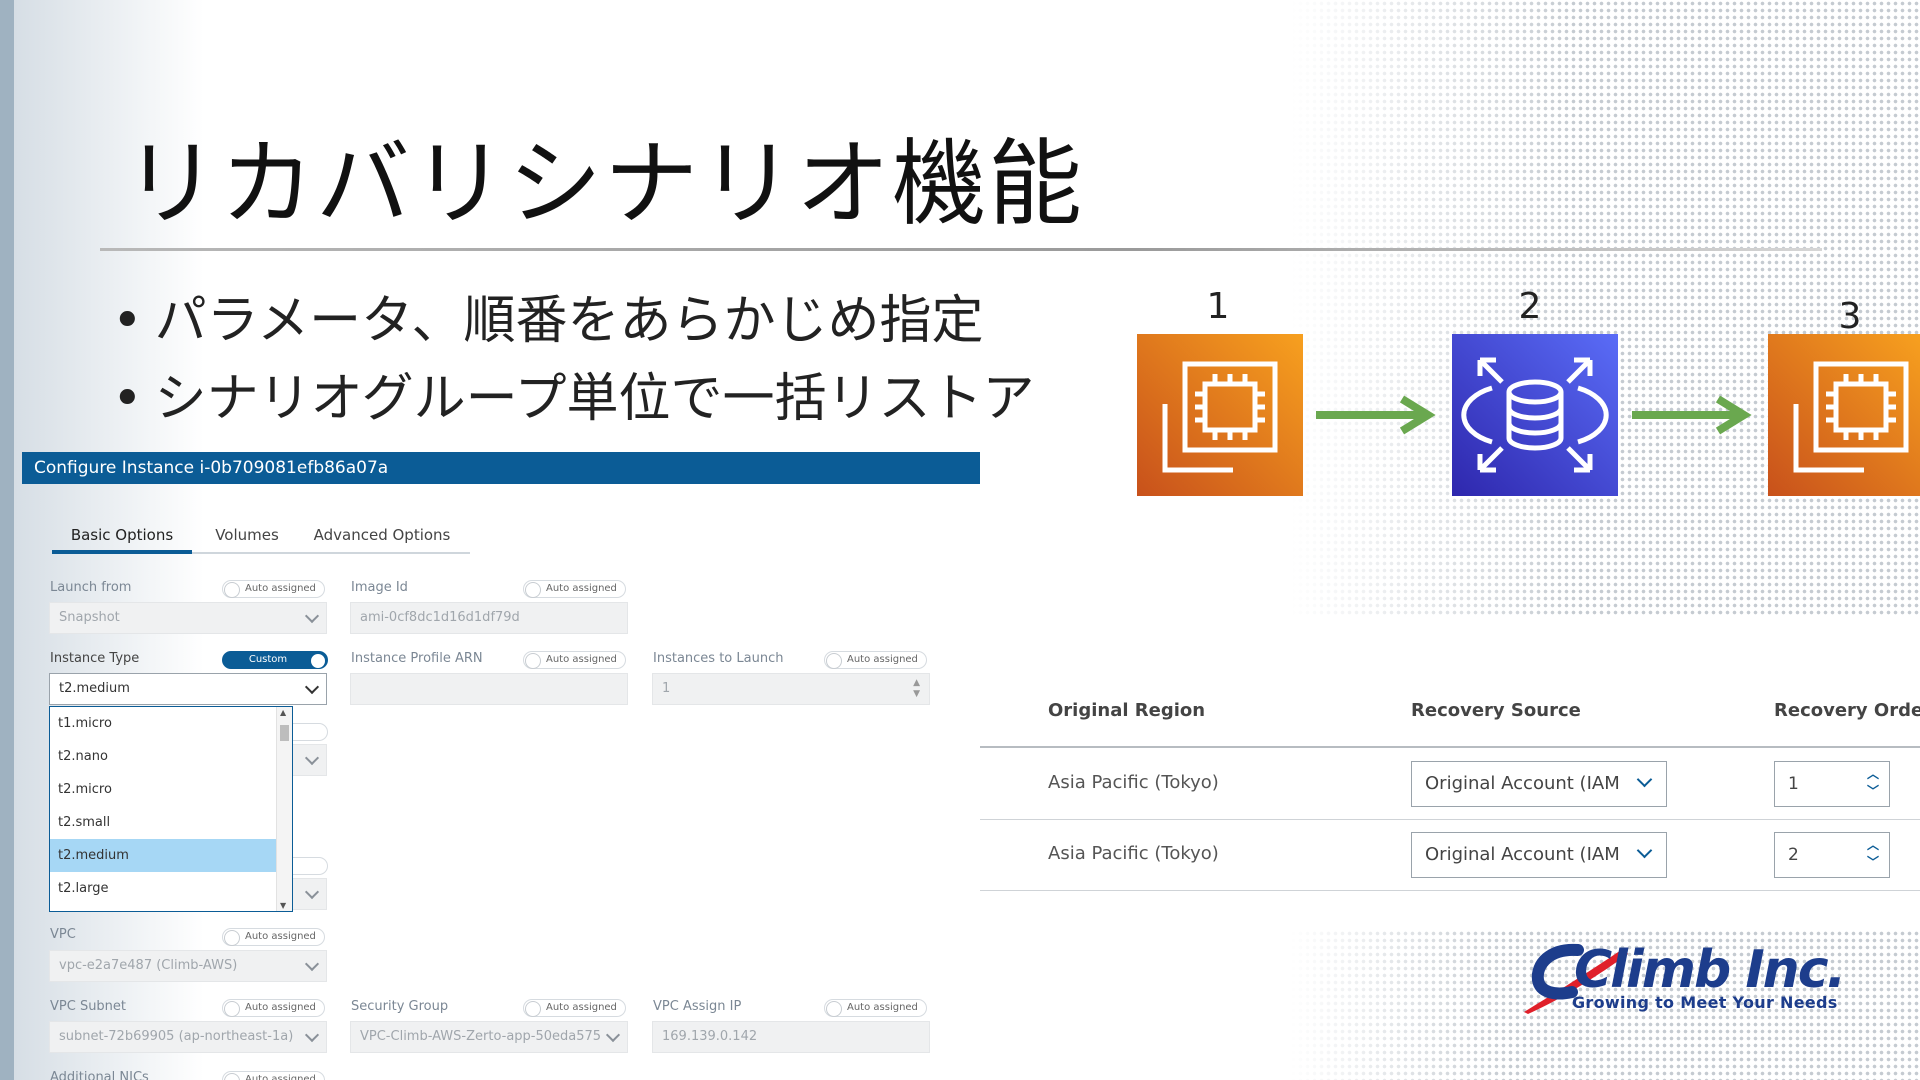 The width and height of the screenshot is (1920, 1080). I want to click on additional-nics-auto-toggle: Auto assigned, so click(273, 1075).